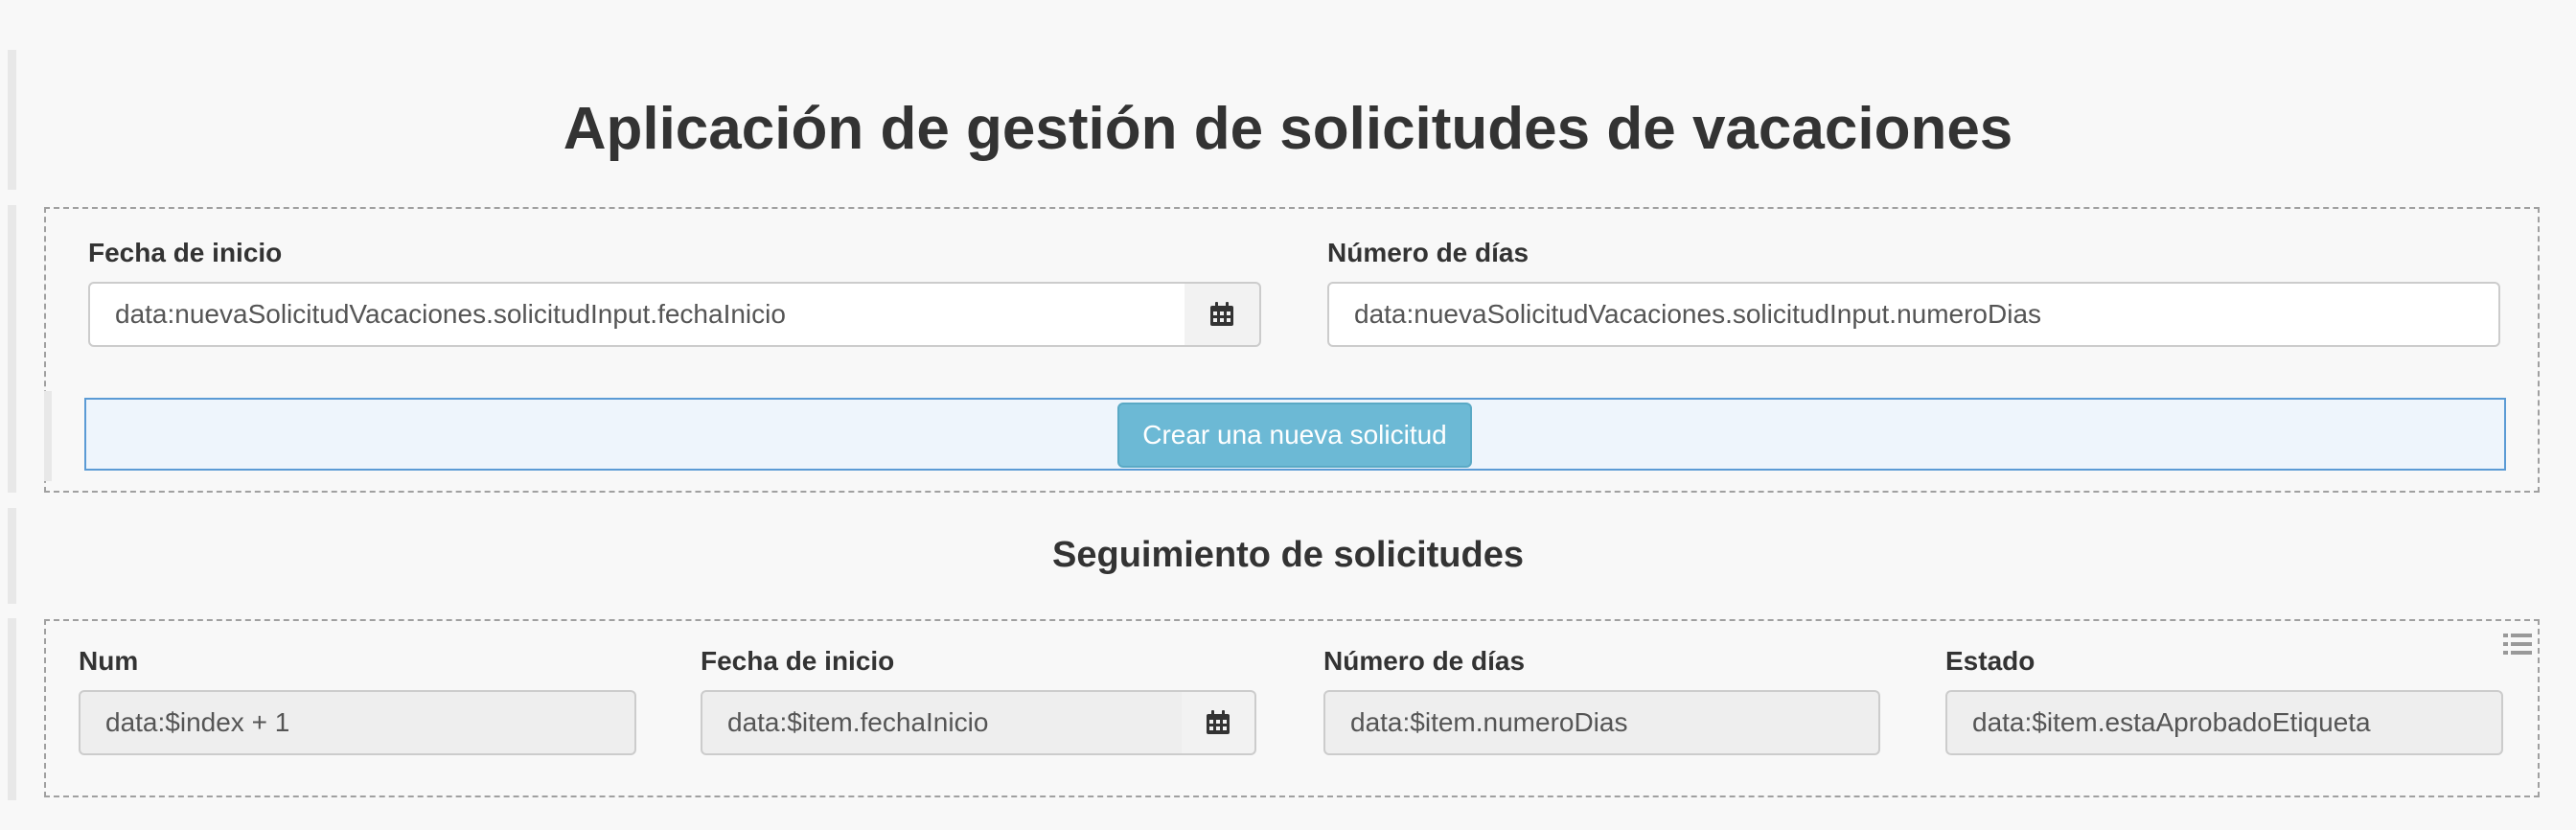 The height and width of the screenshot is (830, 2576). Describe the element at coordinates (48, 436) in the screenshot. I see `inner-rail` at that location.